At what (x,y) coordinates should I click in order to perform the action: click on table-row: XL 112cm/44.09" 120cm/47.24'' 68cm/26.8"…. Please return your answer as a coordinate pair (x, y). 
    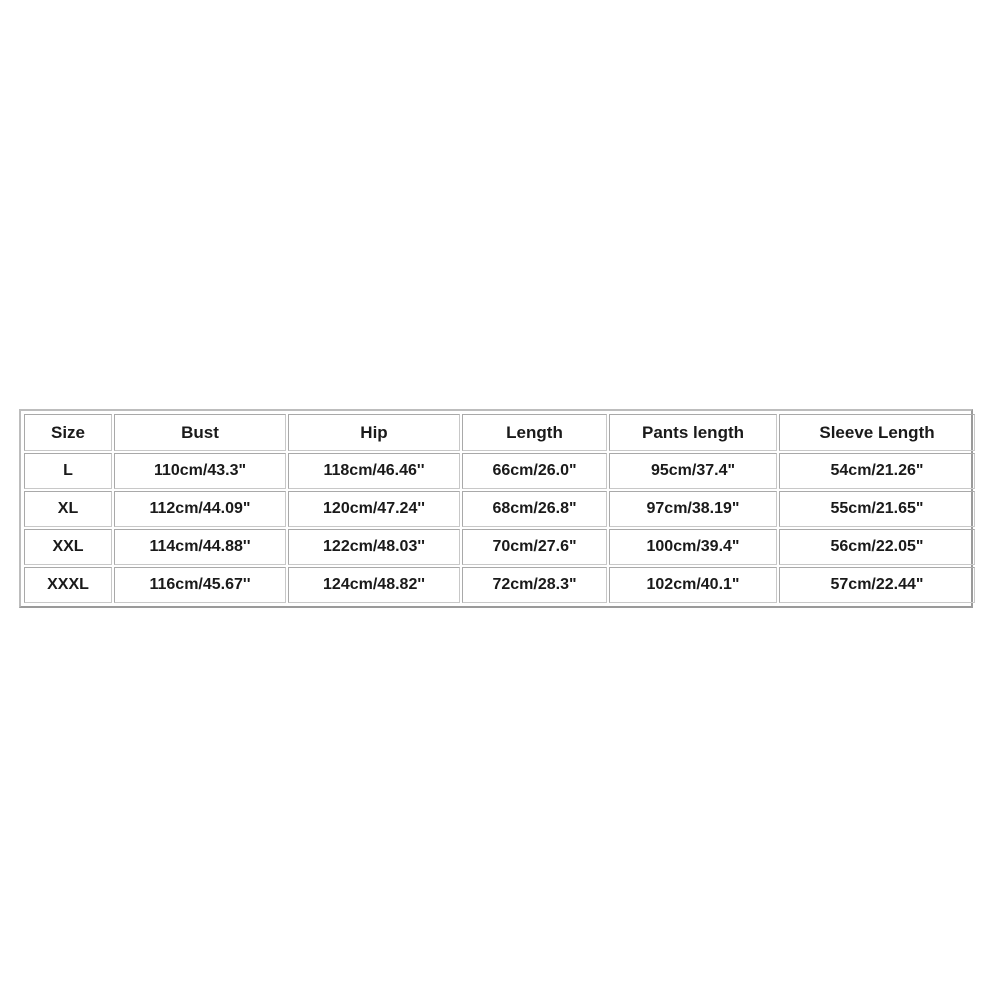
    Looking at the image, I should click on (499, 509).